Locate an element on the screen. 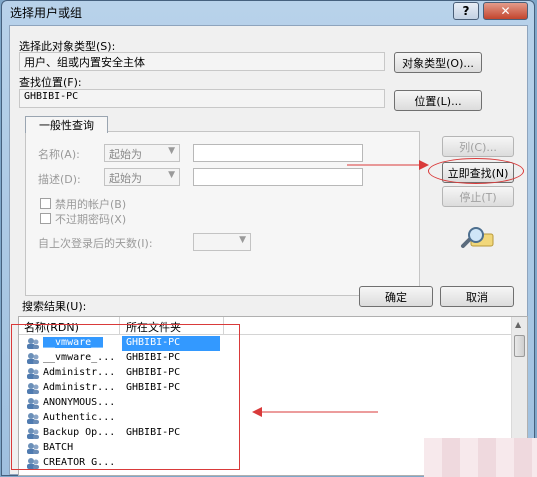  name-mode-select: 起始为 ▼ is located at coordinates (142, 153).